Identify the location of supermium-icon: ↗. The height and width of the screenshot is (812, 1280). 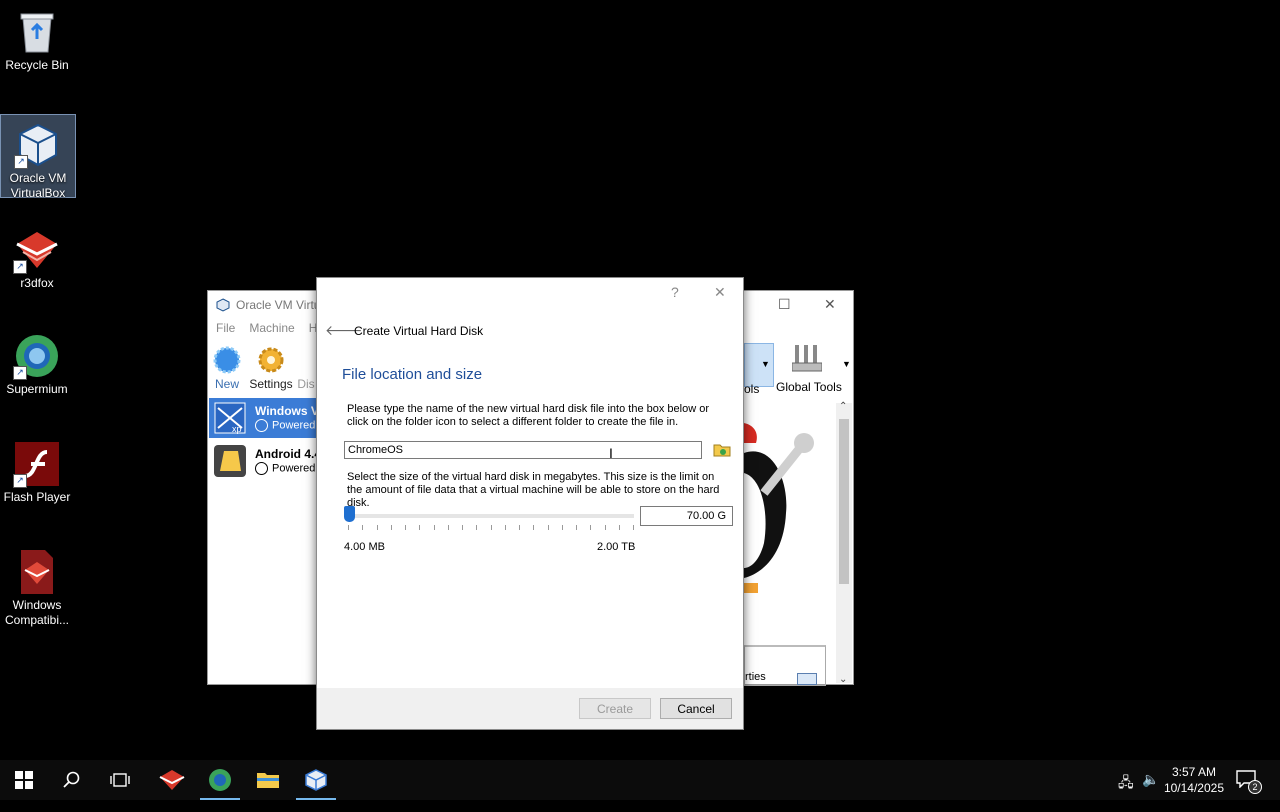
(37, 356).